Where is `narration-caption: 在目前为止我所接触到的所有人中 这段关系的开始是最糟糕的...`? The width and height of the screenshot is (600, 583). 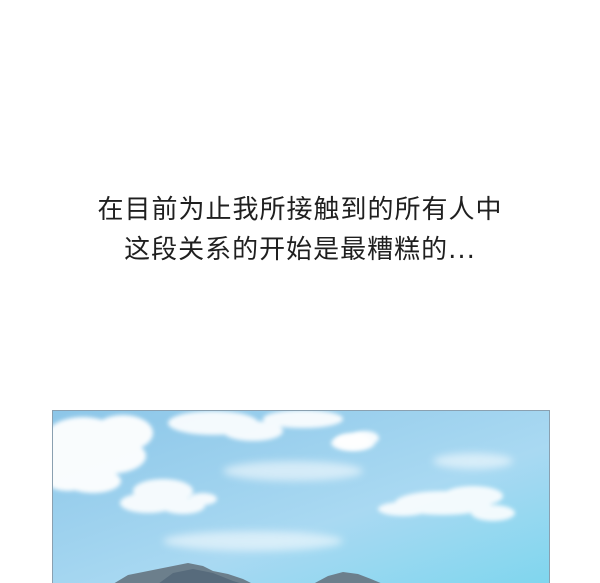 narration-caption: 在目前为止我所接触到的所有人中 这段关系的开始是最糟糕的... is located at coordinates (300, 230).